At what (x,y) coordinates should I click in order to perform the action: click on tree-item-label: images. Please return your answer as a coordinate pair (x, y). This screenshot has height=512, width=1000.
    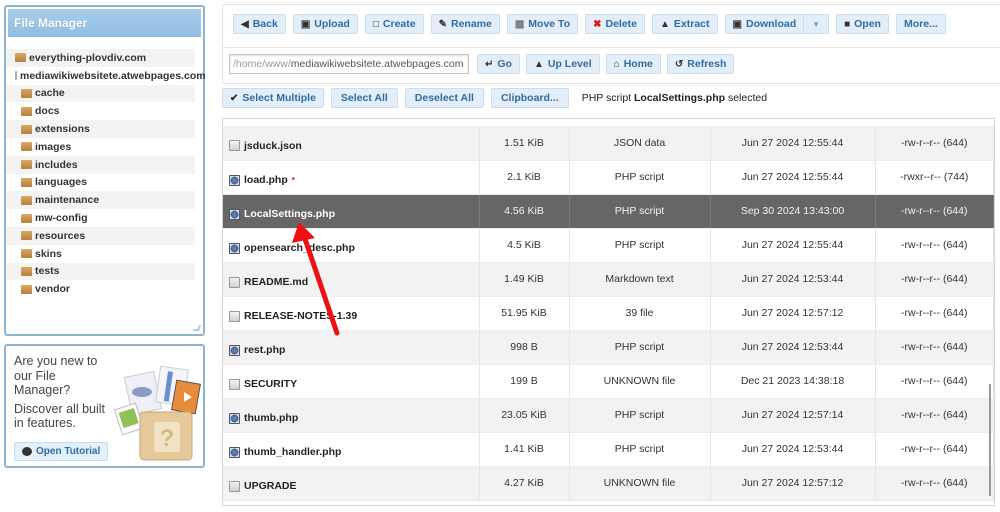
    Looking at the image, I should click on (53, 146).